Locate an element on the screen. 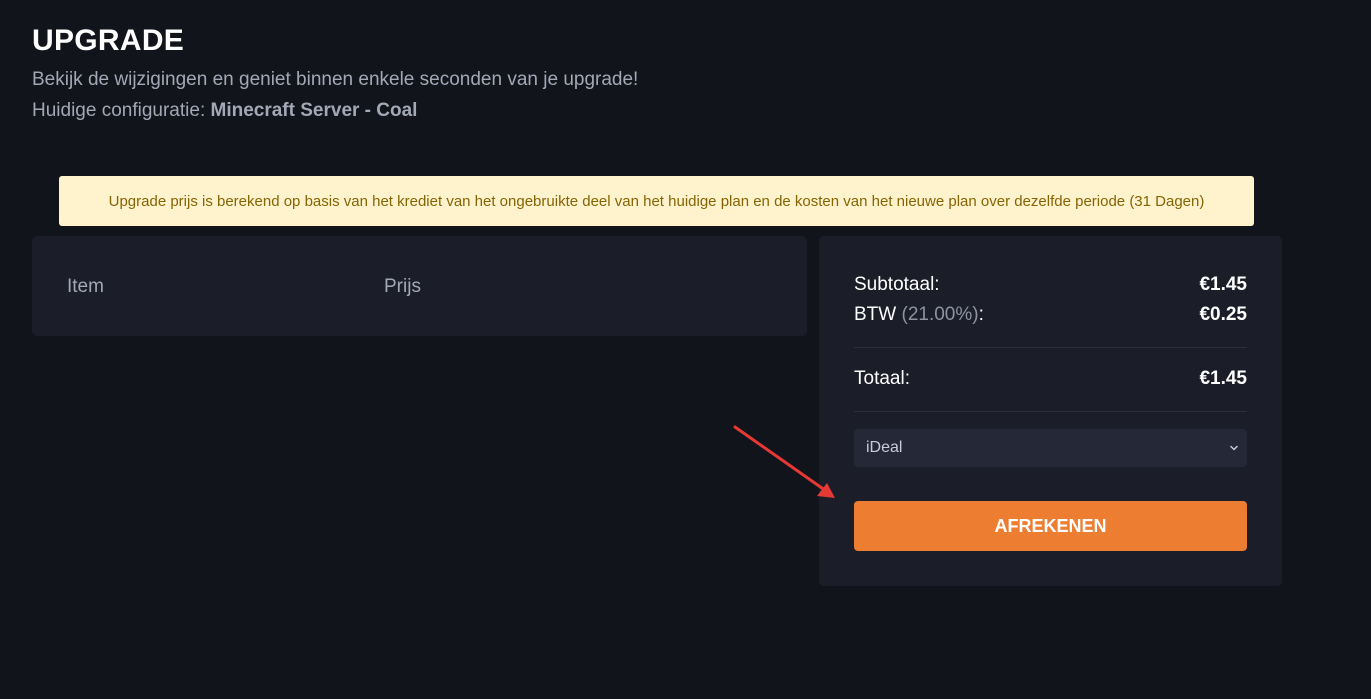  red-arrow-icon is located at coordinates (784, 461).